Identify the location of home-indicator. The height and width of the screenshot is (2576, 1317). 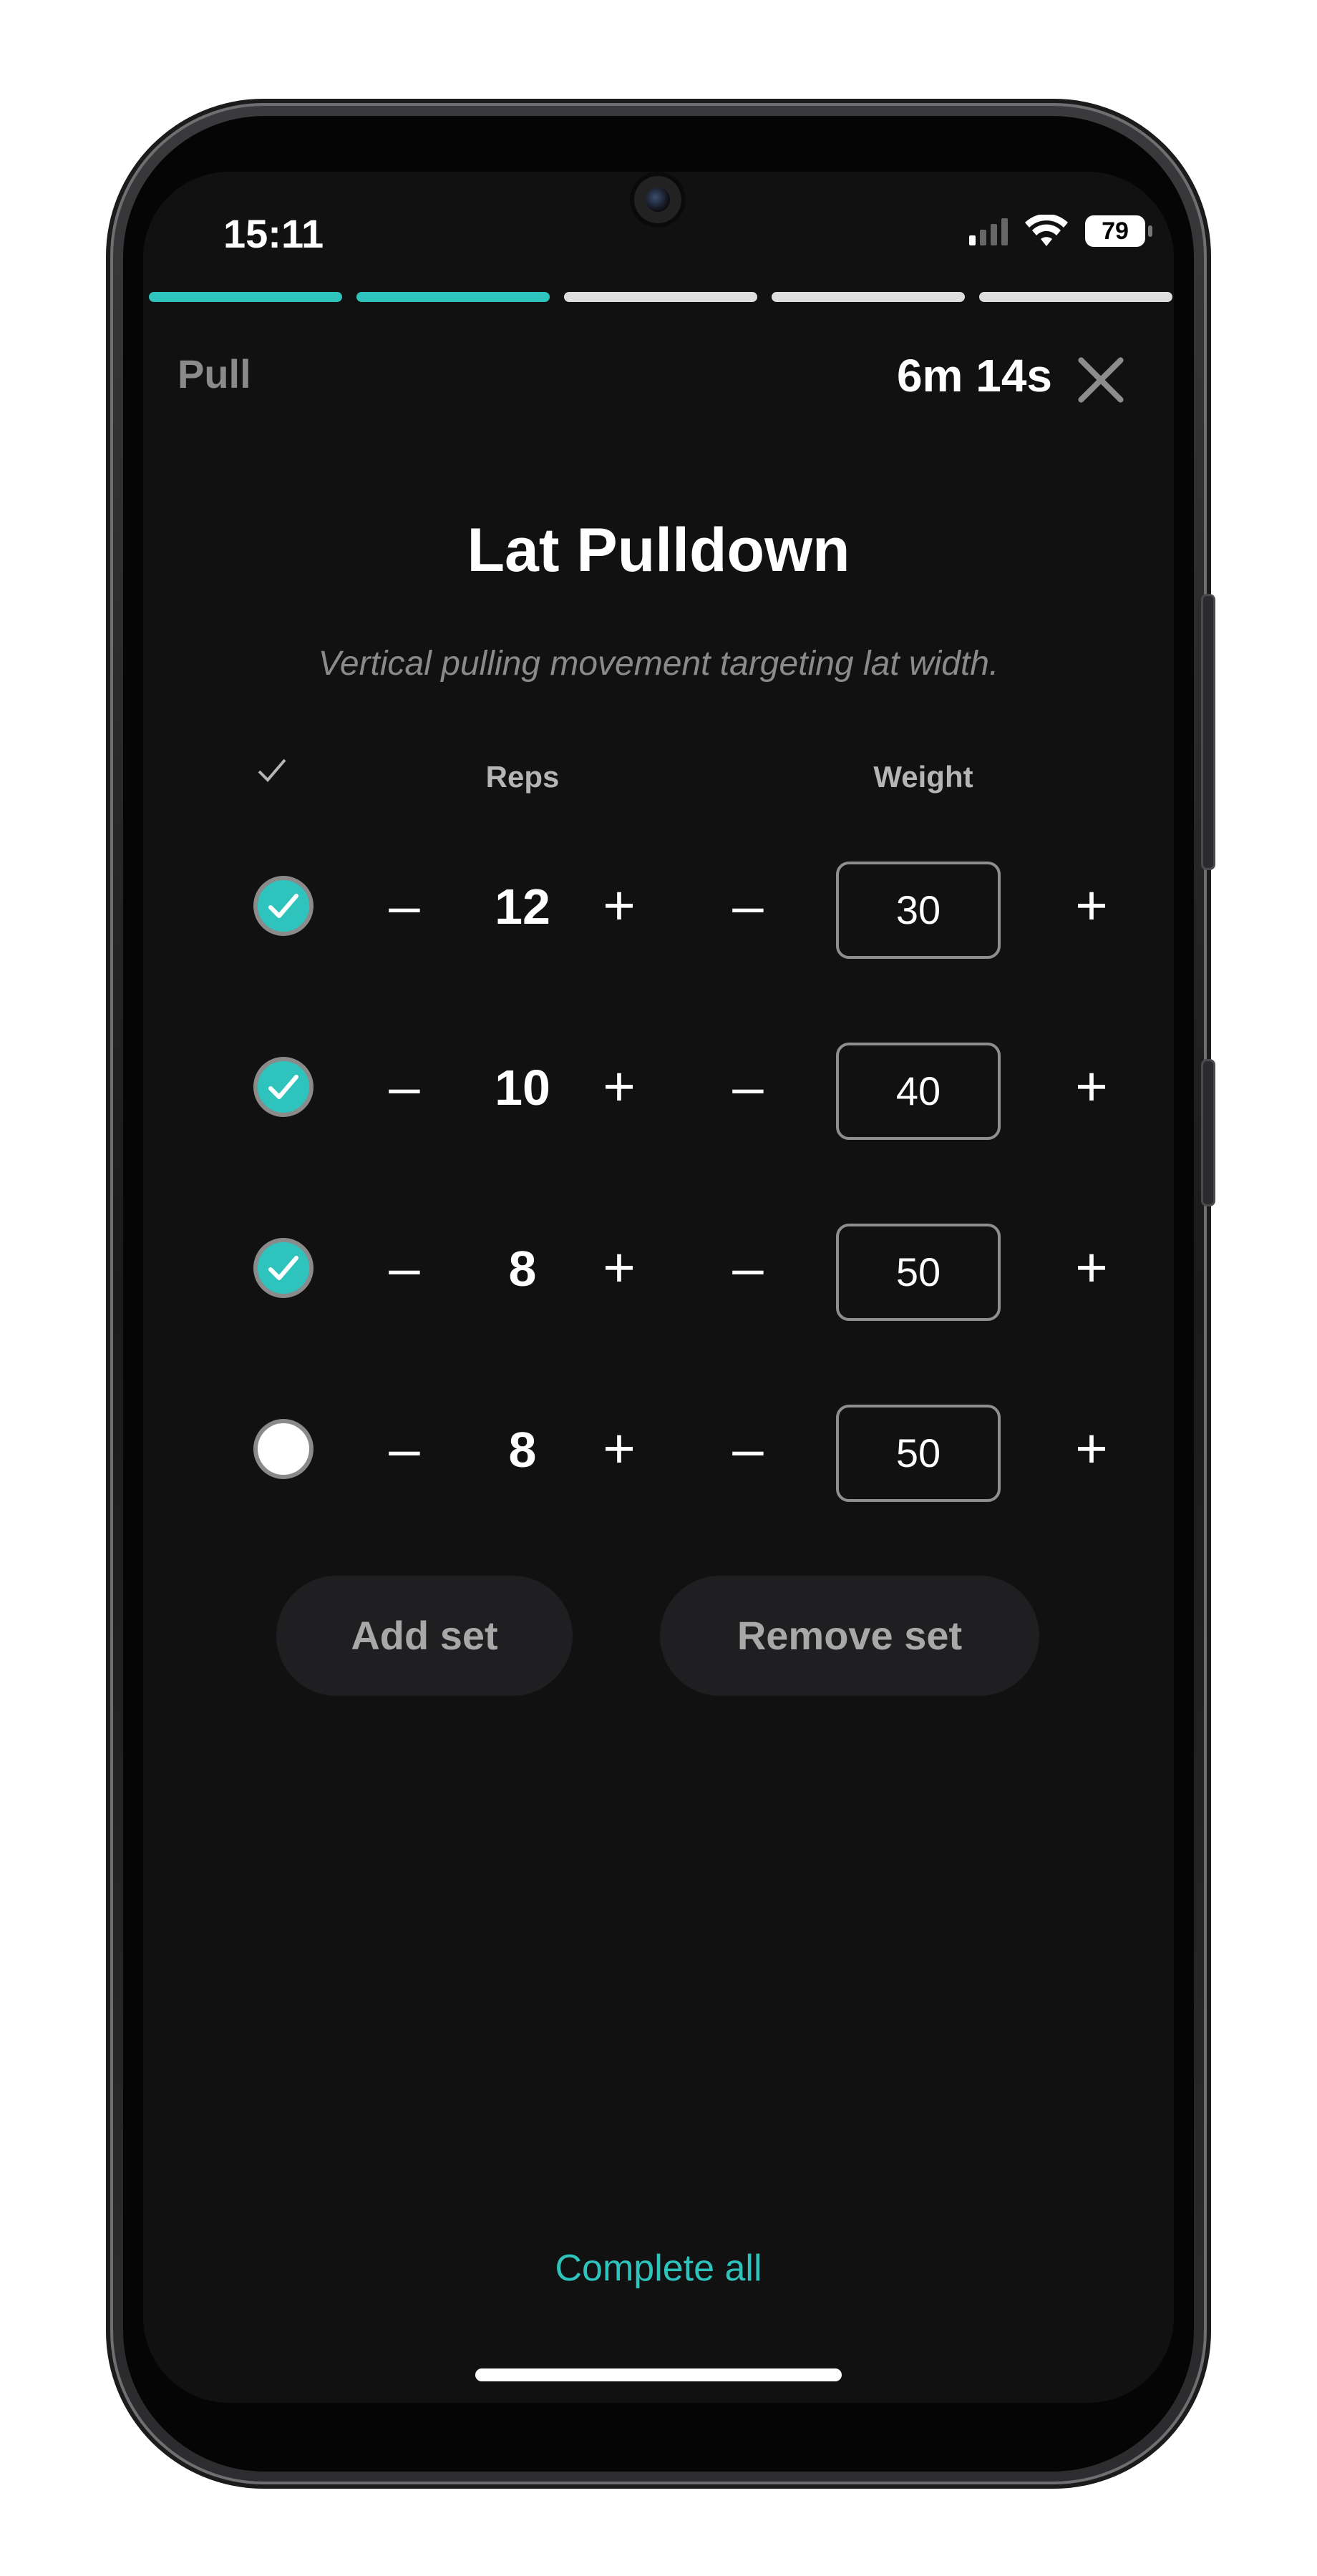
(658, 2374).